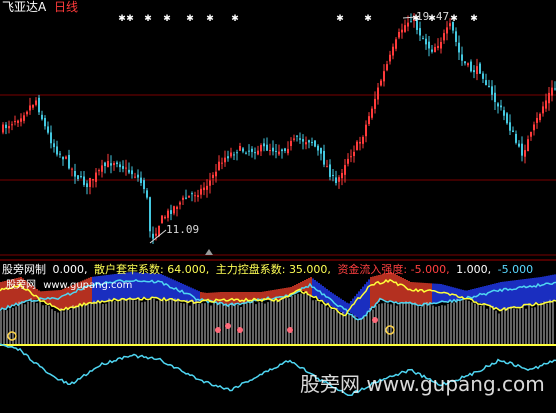 The width and height of the screenshot is (556, 413). Describe the element at coordinates (182, 230) in the screenshot. I see `low-price-label: 11.09` at that location.